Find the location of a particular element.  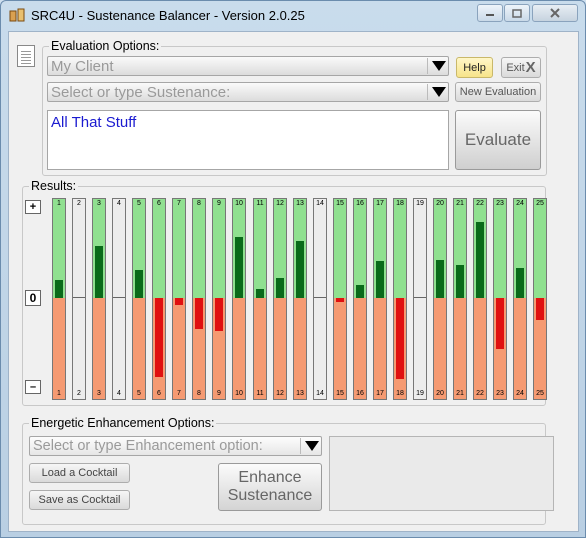

maximize-button is located at coordinates (517, 13).